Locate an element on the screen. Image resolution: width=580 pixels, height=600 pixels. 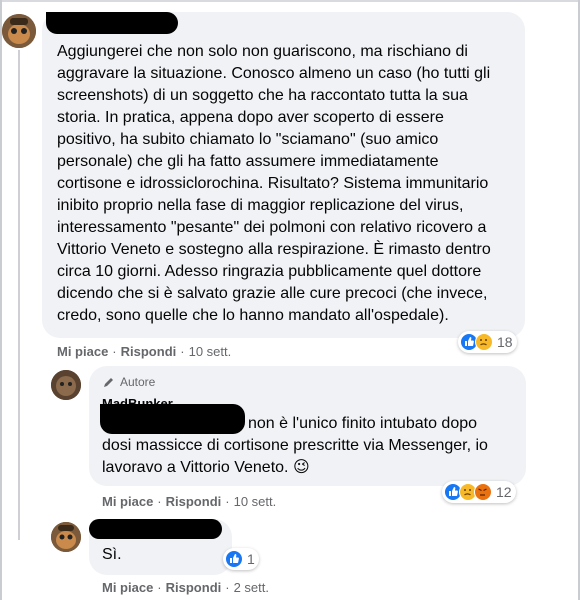
author-name: MadBunker is located at coordinates (137, 400).